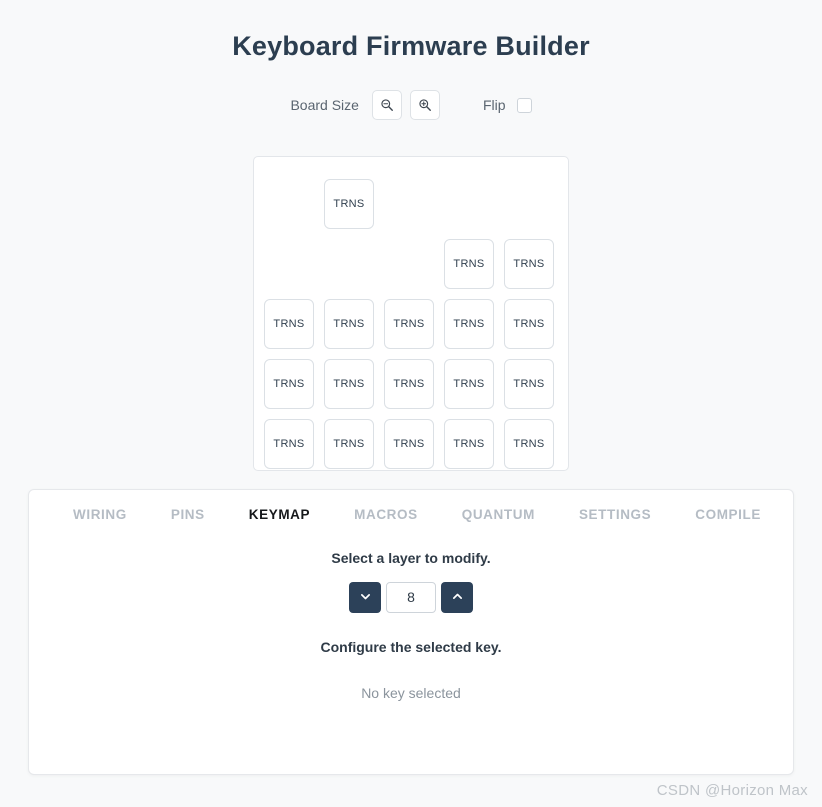 This screenshot has height=807, width=822. I want to click on zoom-out-icon, so click(387, 105).